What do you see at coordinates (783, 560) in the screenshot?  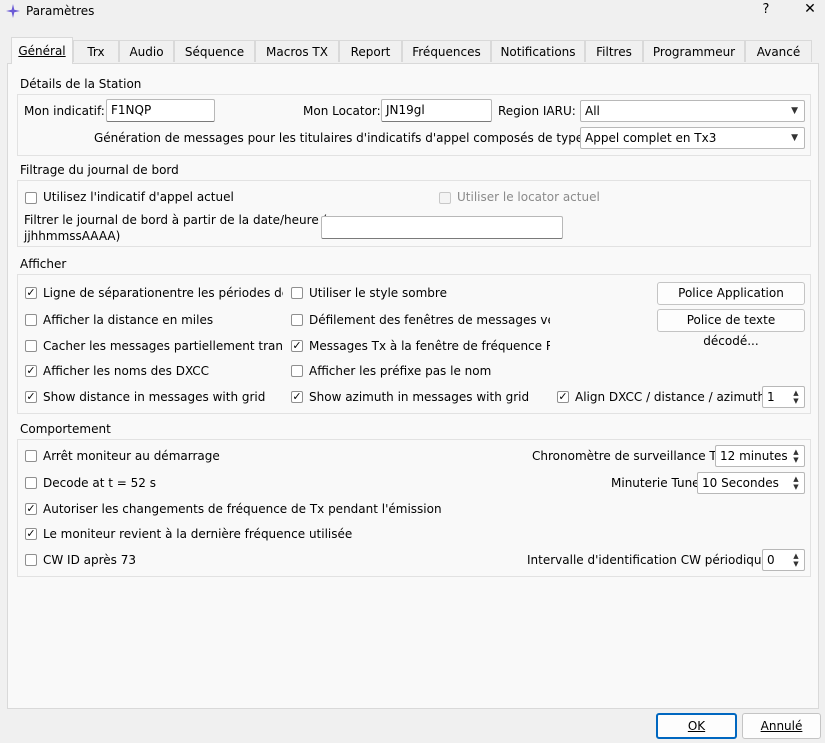 I see `cw-interval-spinbox: 0 ▲ ▼` at bounding box center [783, 560].